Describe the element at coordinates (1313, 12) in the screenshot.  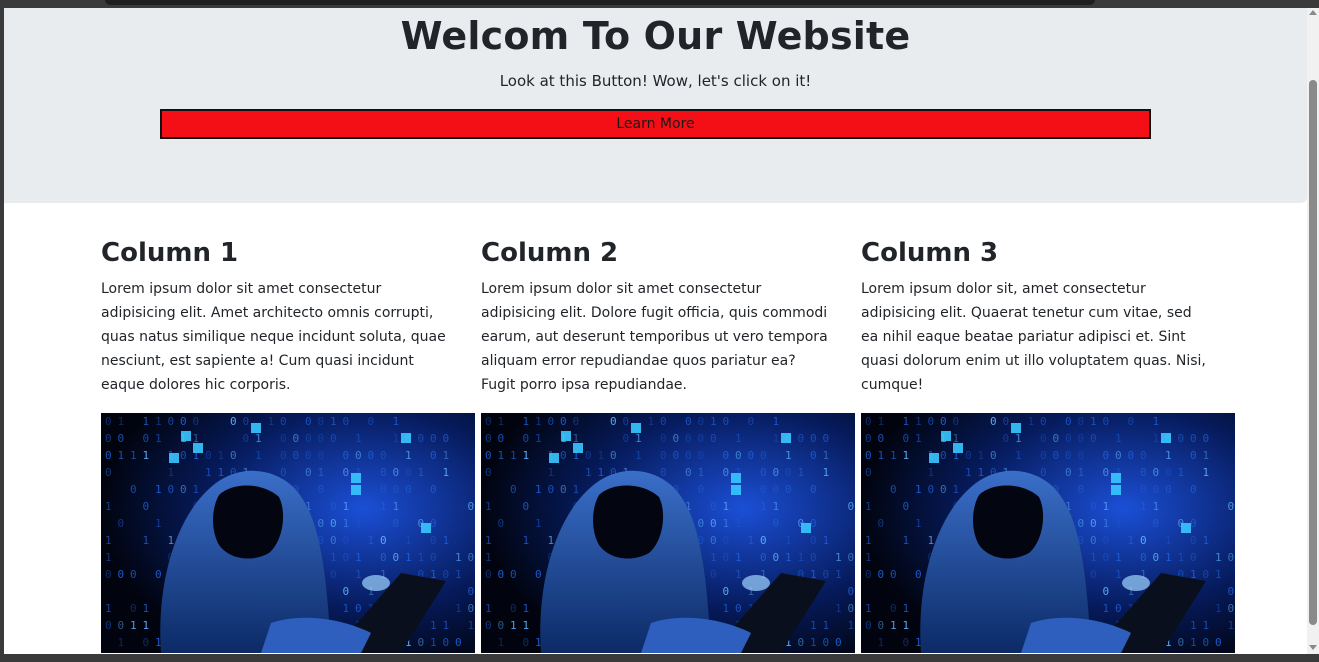
I see `scroll-up-arrow-icon` at that location.